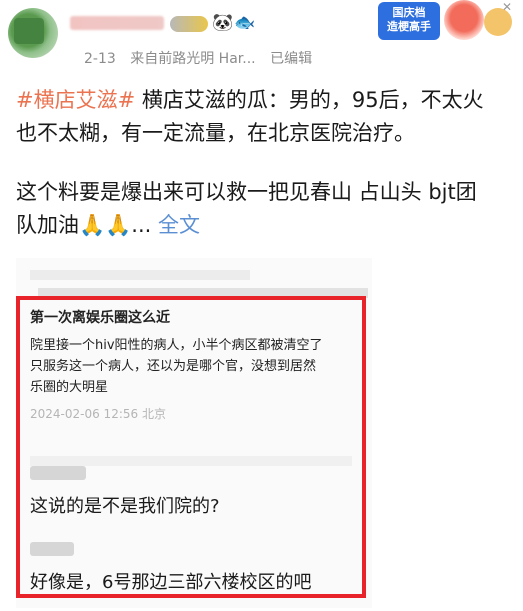 Image resolution: width=523 pixels, height=611 pixels. Describe the element at coordinates (100, 59) in the screenshot. I see `post-date: 2-13` at that location.